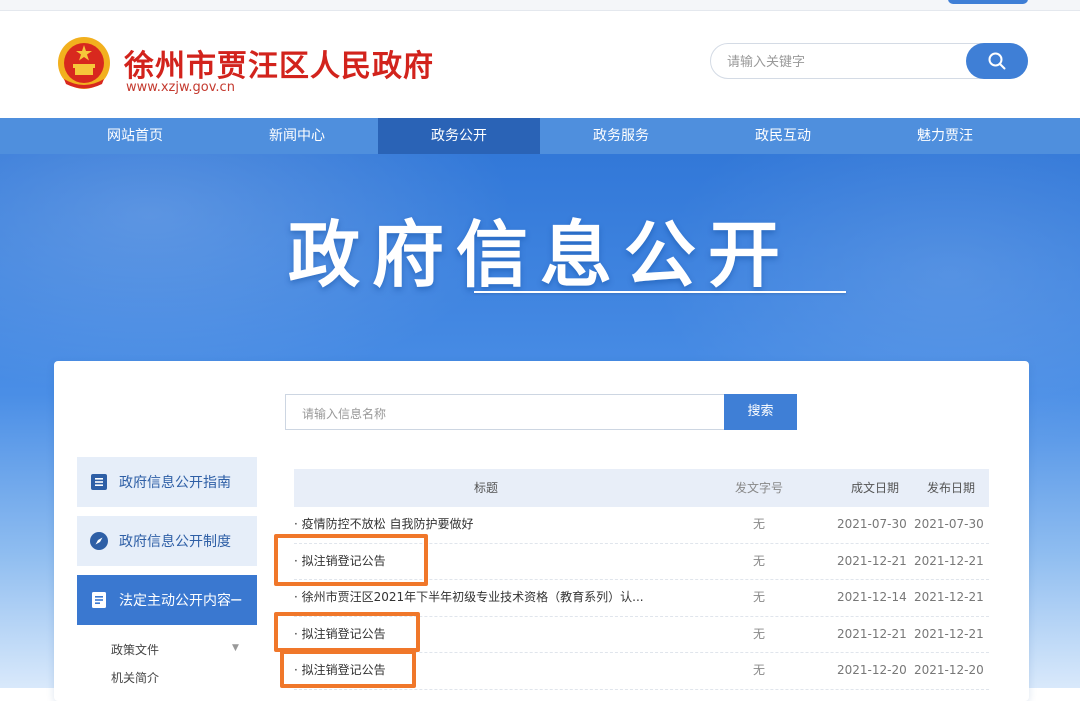  What do you see at coordinates (660, 292) in the screenshot?
I see `hero-underline` at bounding box center [660, 292].